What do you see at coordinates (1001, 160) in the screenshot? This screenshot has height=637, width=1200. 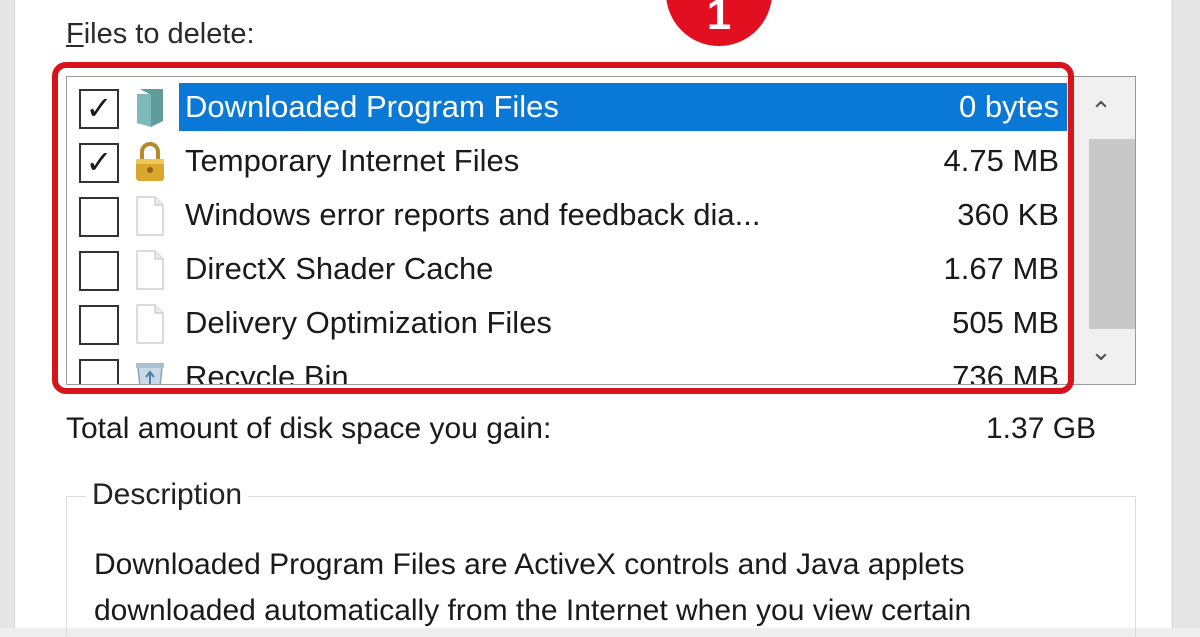 I see `file-size: 4.75 MB` at bounding box center [1001, 160].